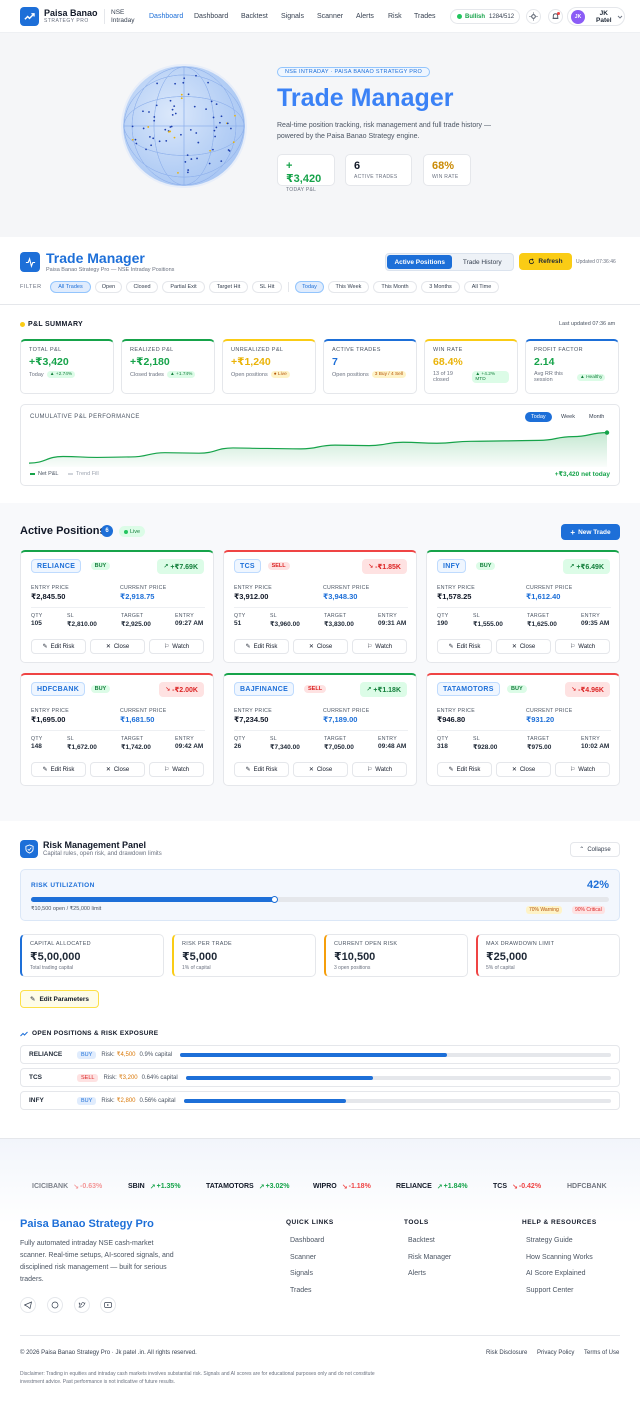 This screenshot has height=1403, width=640. I want to click on filter-all: All Trades, so click(70, 287).